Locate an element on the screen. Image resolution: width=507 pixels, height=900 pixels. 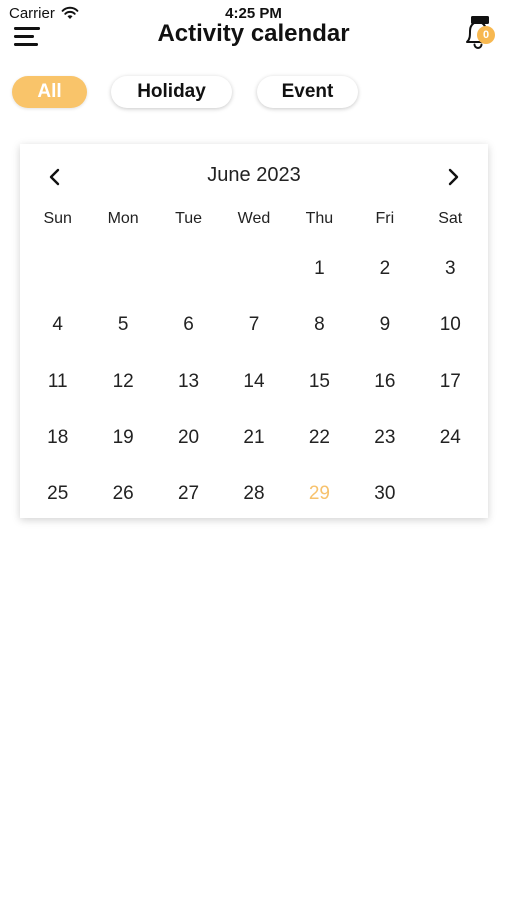
day-cell: 1 is located at coordinates (319, 269).